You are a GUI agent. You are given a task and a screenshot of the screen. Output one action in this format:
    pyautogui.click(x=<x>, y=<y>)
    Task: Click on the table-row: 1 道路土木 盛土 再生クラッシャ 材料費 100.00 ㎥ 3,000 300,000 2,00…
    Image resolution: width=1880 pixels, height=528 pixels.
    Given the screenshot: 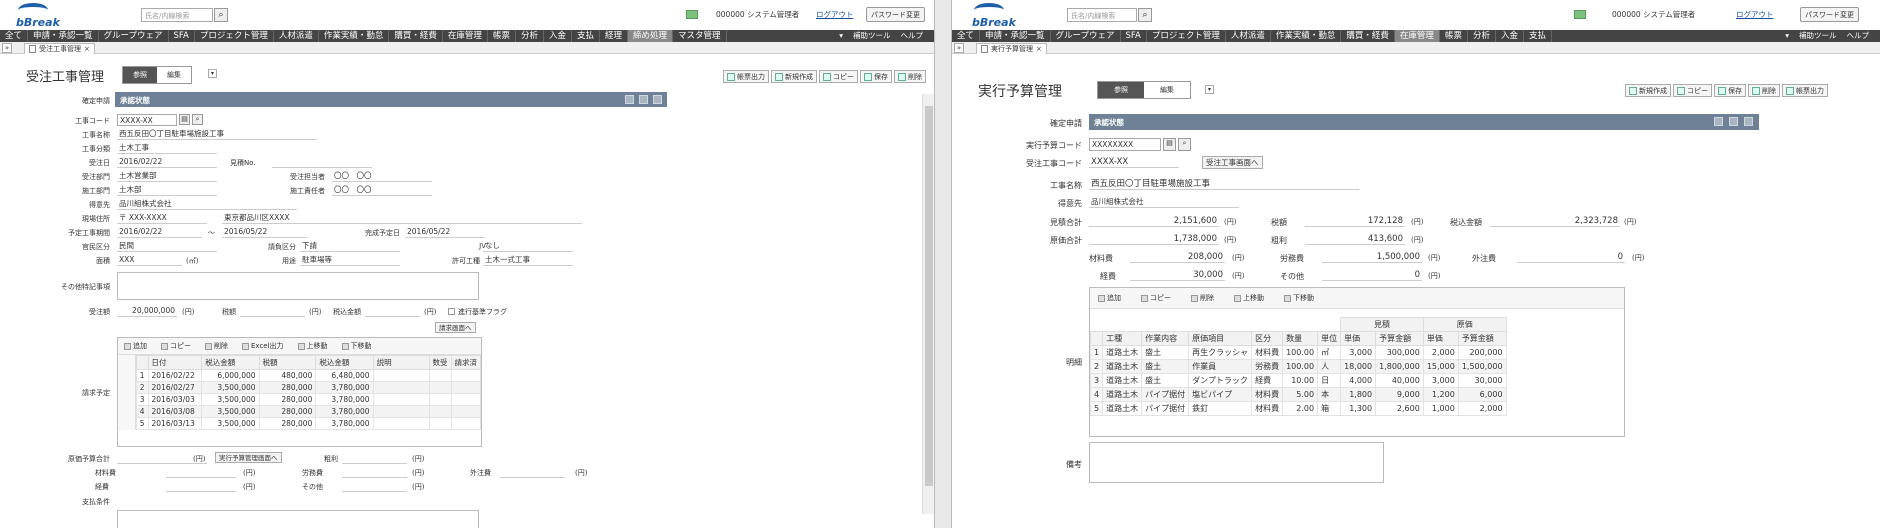 What is the action you would take?
    pyautogui.click(x=1298, y=352)
    